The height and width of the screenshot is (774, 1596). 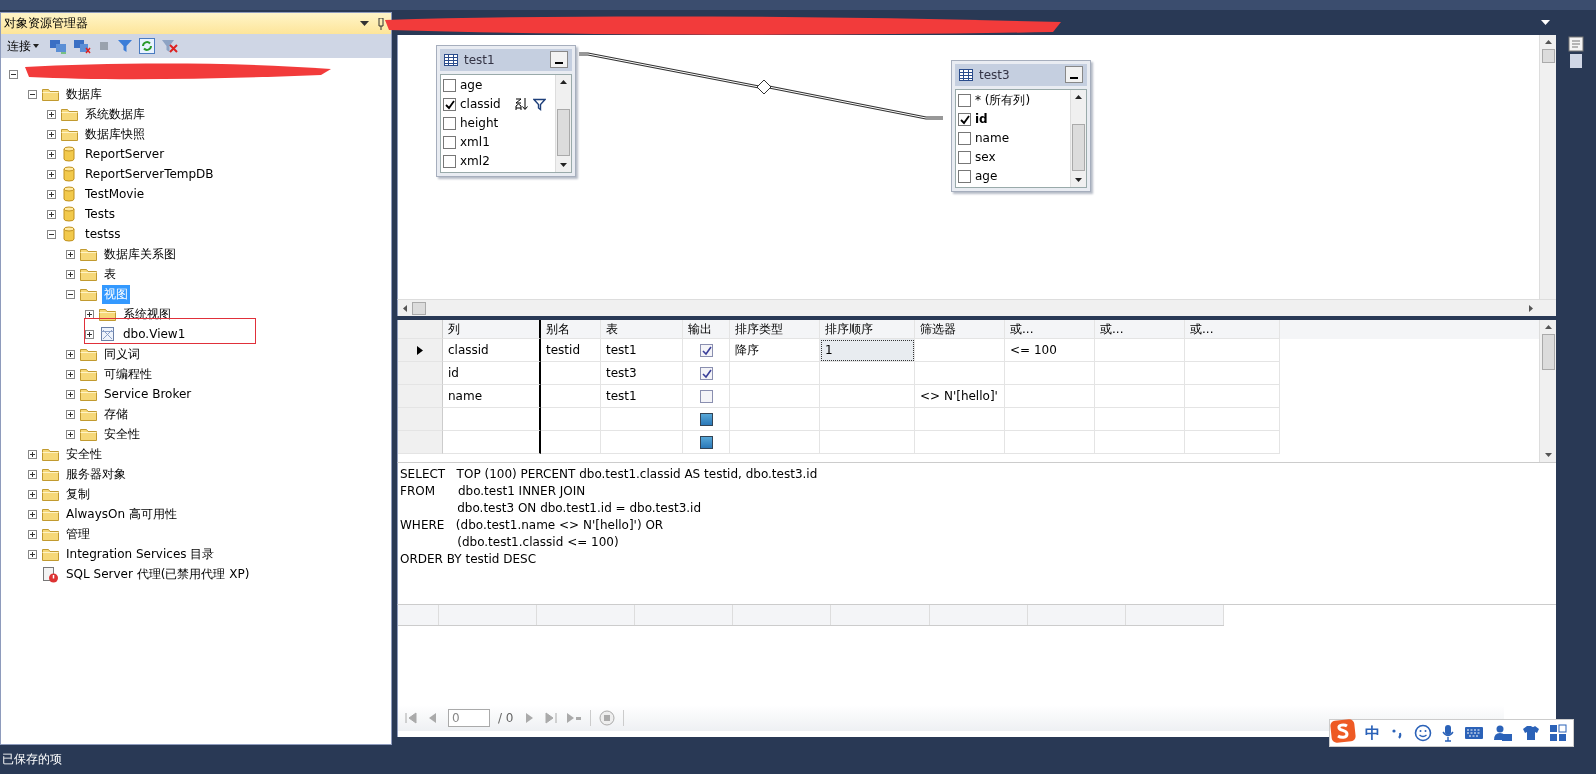 I want to click on grid-cell: name, so click(x=492, y=397).